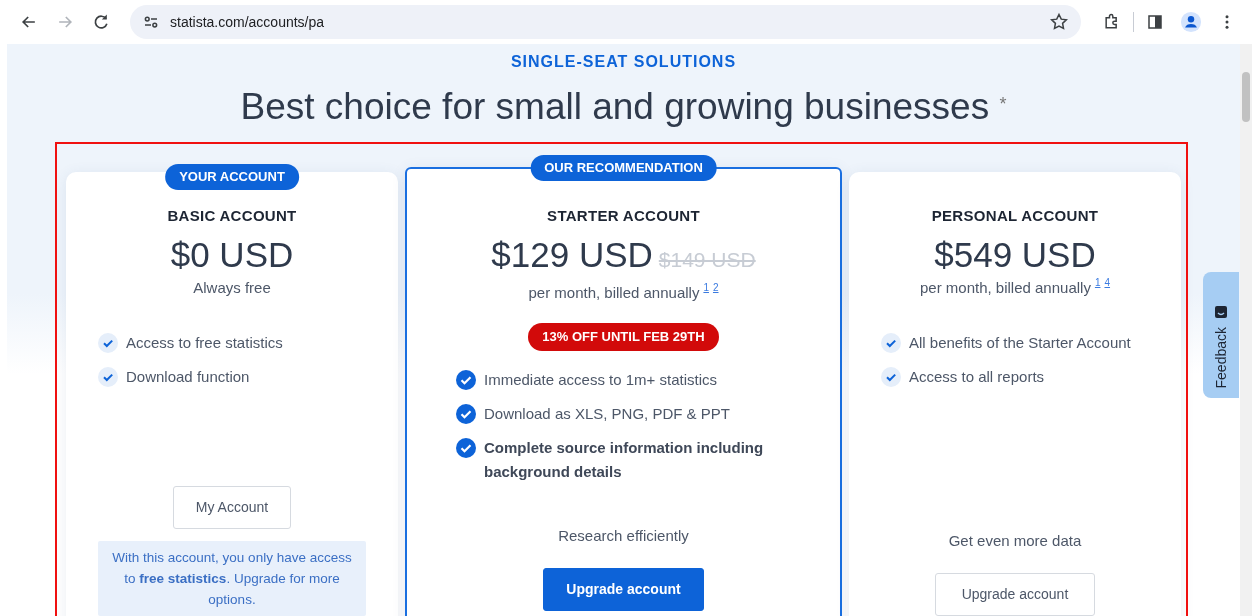 The height and width of the screenshot is (616, 1252). Describe the element at coordinates (623, 536) in the screenshot. I see `plan-tagline: Research efficiently` at that location.